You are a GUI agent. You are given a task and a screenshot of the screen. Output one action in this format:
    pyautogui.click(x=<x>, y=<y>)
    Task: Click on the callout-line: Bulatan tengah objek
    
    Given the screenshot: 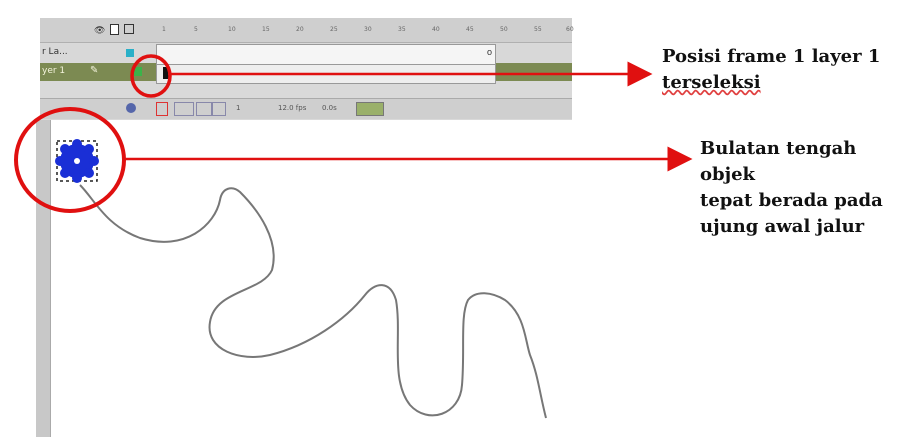 What is the action you would take?
    pyautogui.click(x=778, y=162)
    